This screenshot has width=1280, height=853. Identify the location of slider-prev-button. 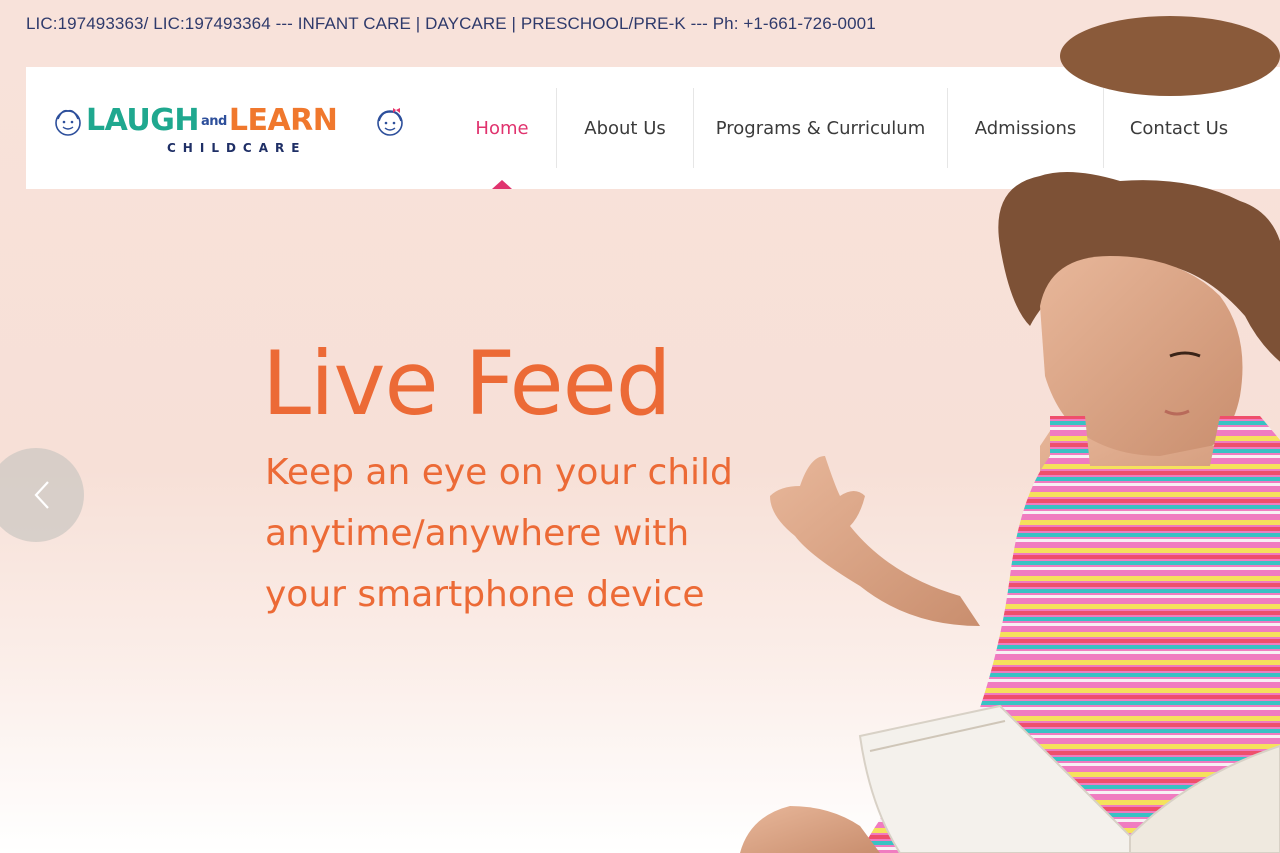
(42, 495).